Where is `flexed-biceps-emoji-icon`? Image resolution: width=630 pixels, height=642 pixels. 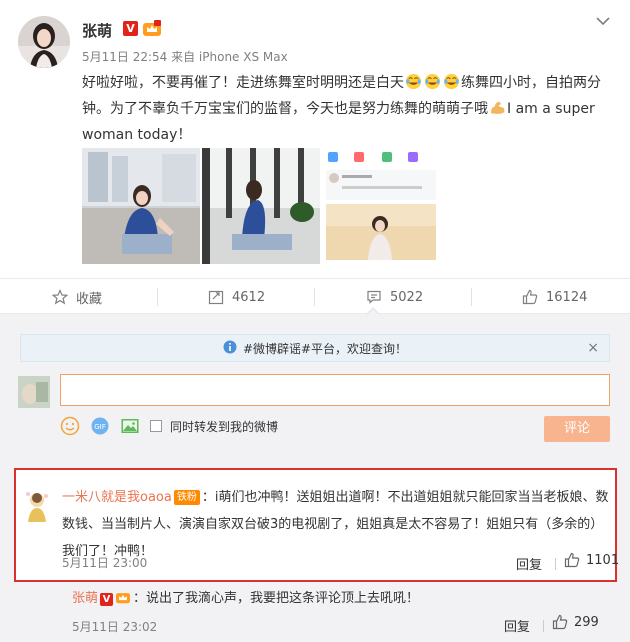 flexed-biceps-emoji-icon is located at coordinates (497, 107).